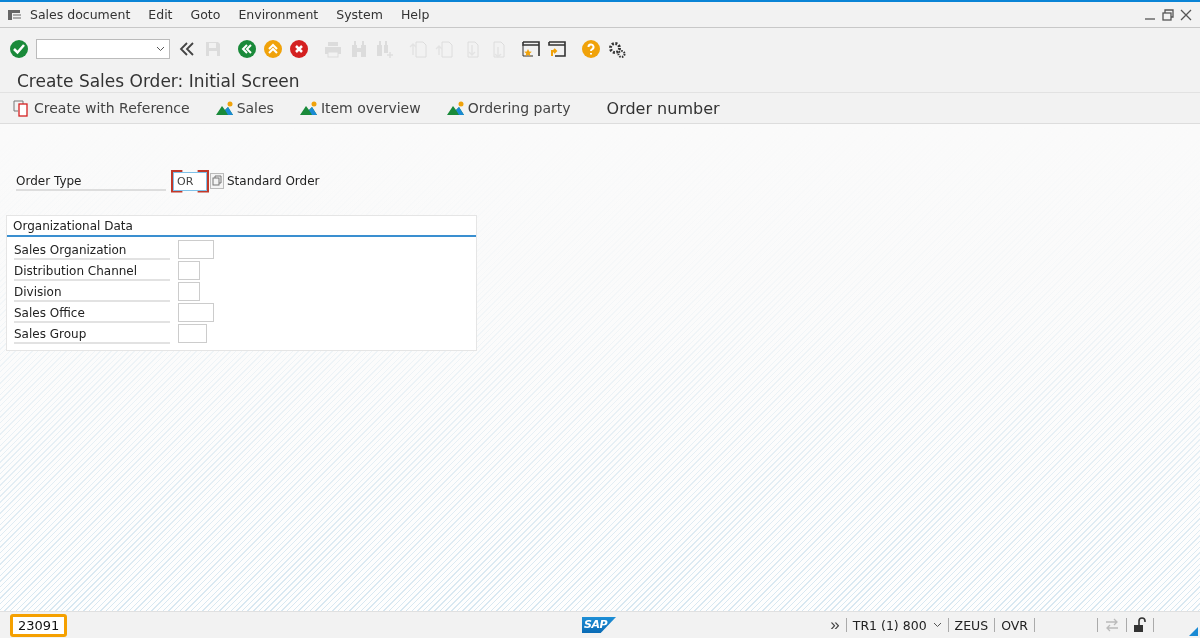 This screenshot has height=638, width=1200. What do you see at coordinates (92, 312) in the screenshot?
I see `field-label: Sales Office` at bounding box center [92, 312].